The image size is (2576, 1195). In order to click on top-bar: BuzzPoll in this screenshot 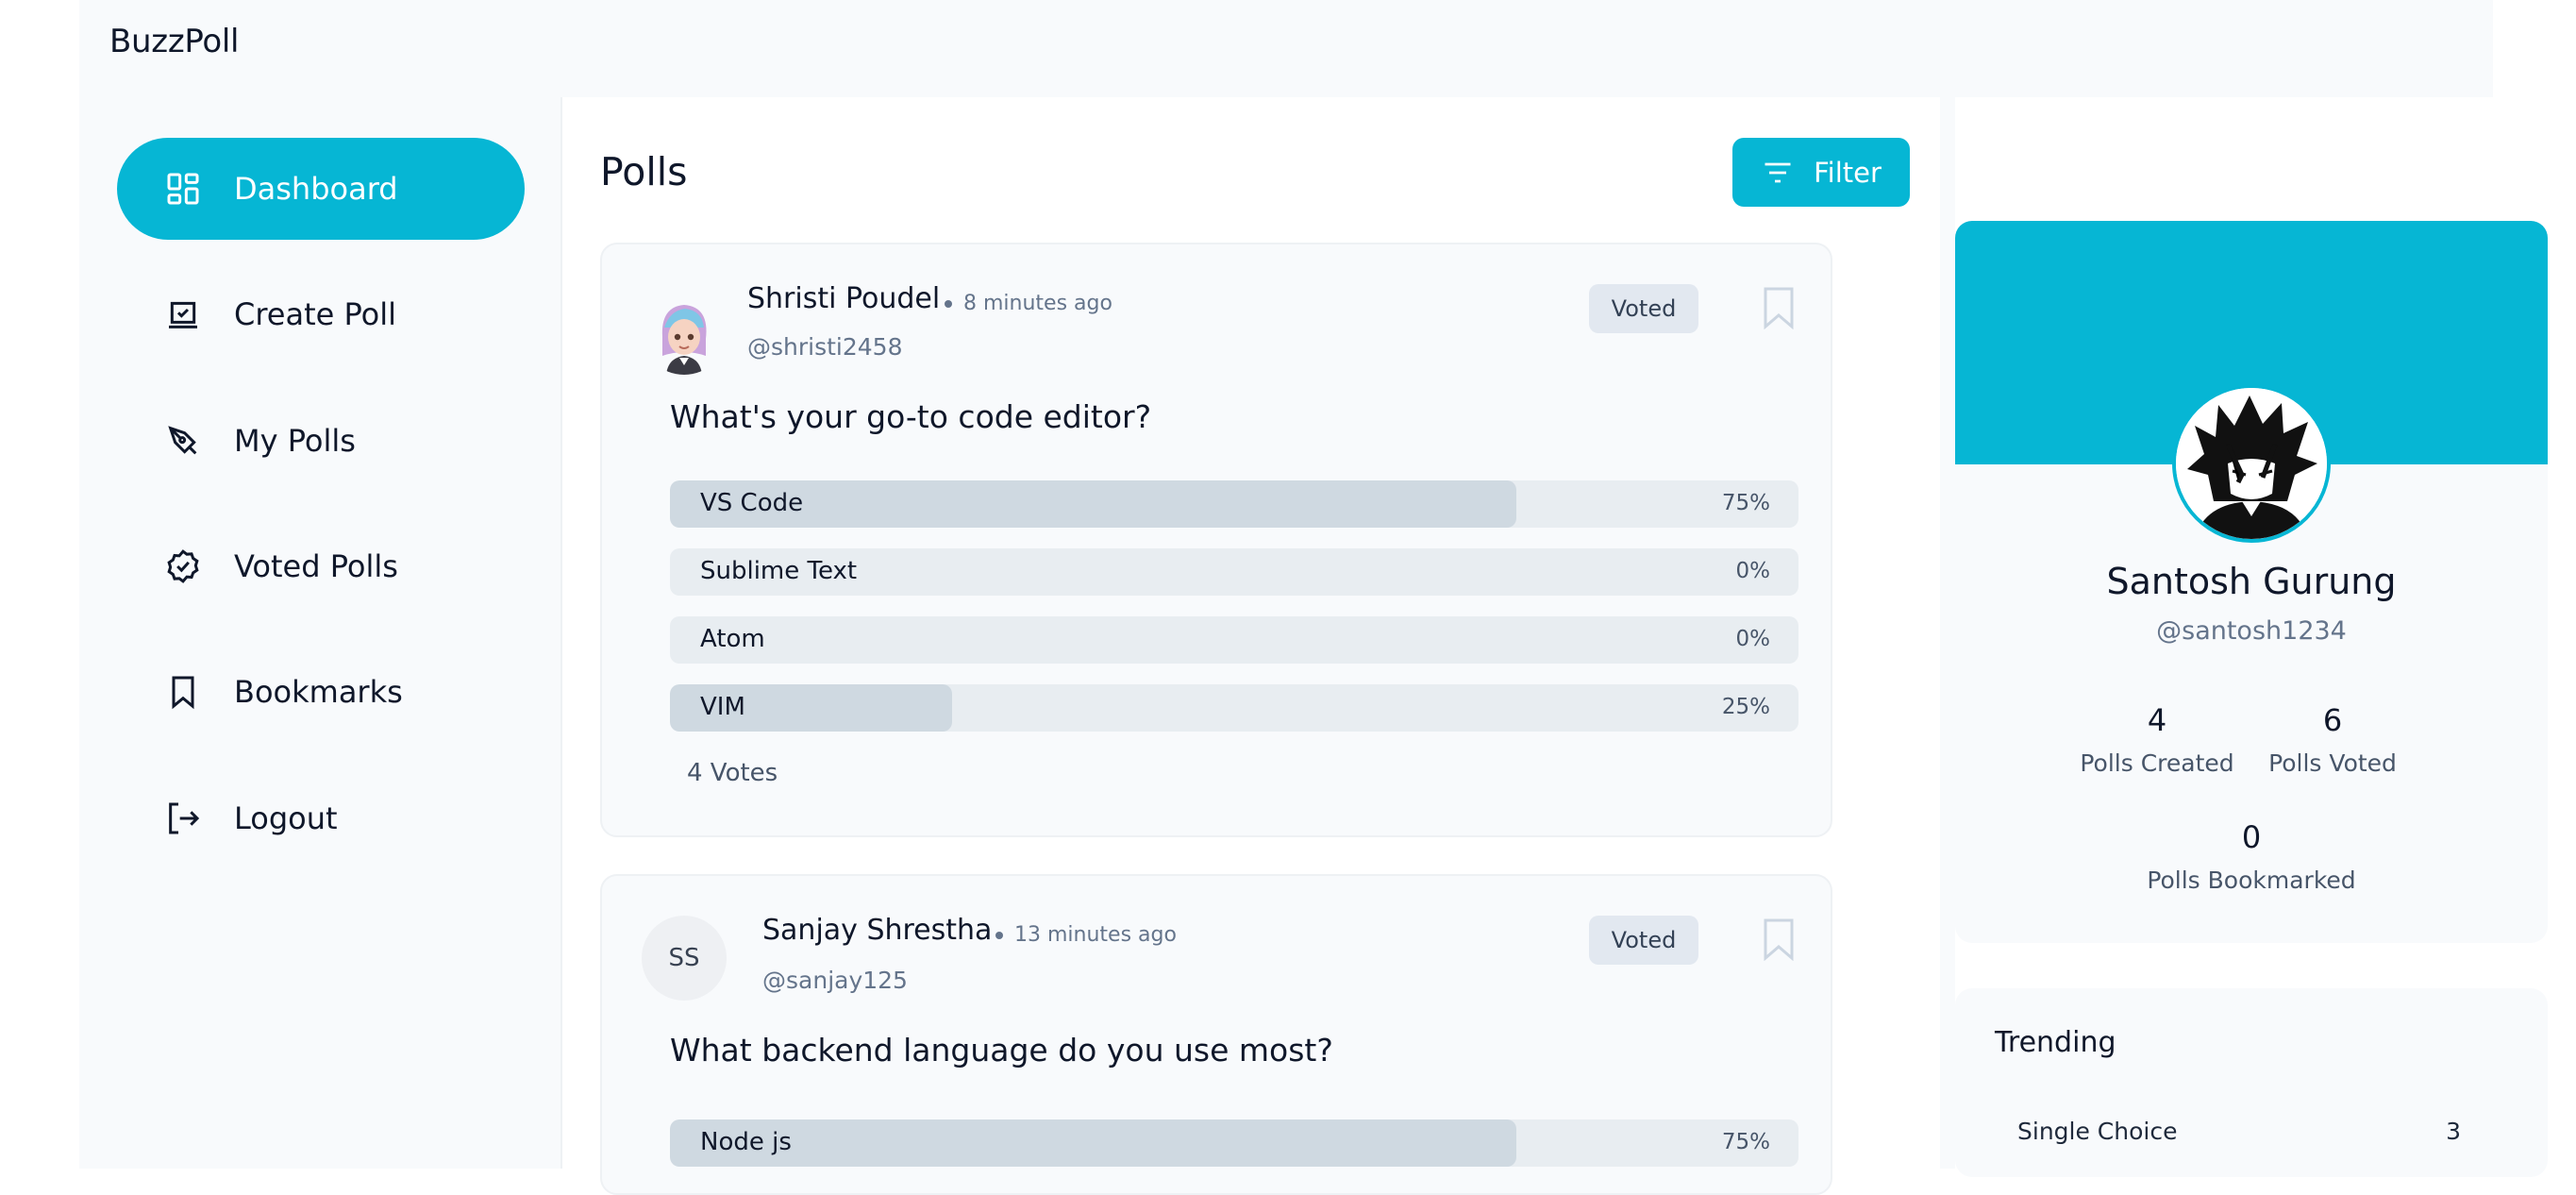, I will do `click(1286, 48)`.